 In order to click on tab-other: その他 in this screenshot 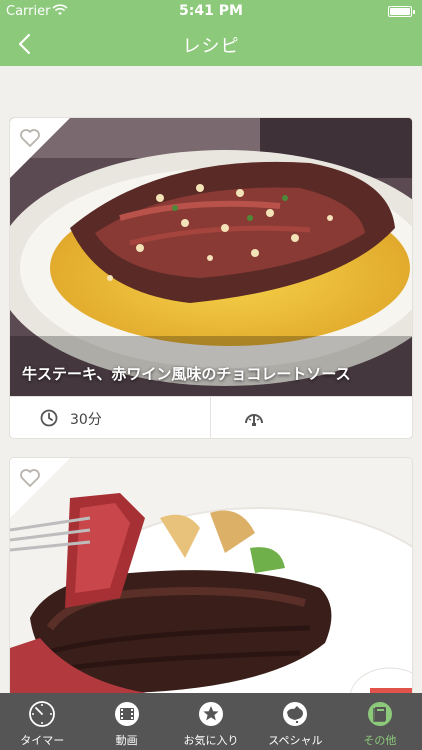, I will do `click(380, 721)`.